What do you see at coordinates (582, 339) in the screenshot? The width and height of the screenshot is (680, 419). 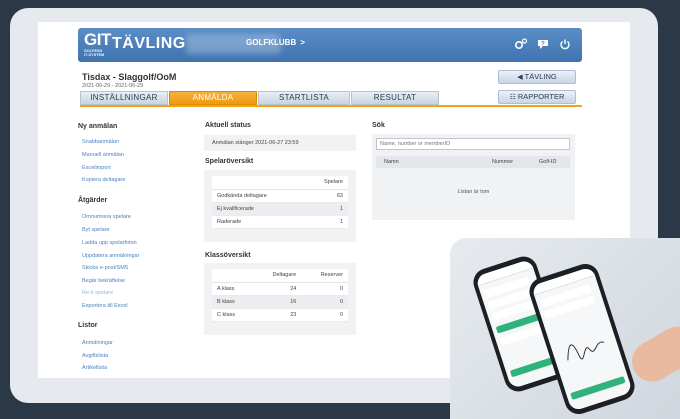 I see `phone-screen` at bounding box center [582, 339].